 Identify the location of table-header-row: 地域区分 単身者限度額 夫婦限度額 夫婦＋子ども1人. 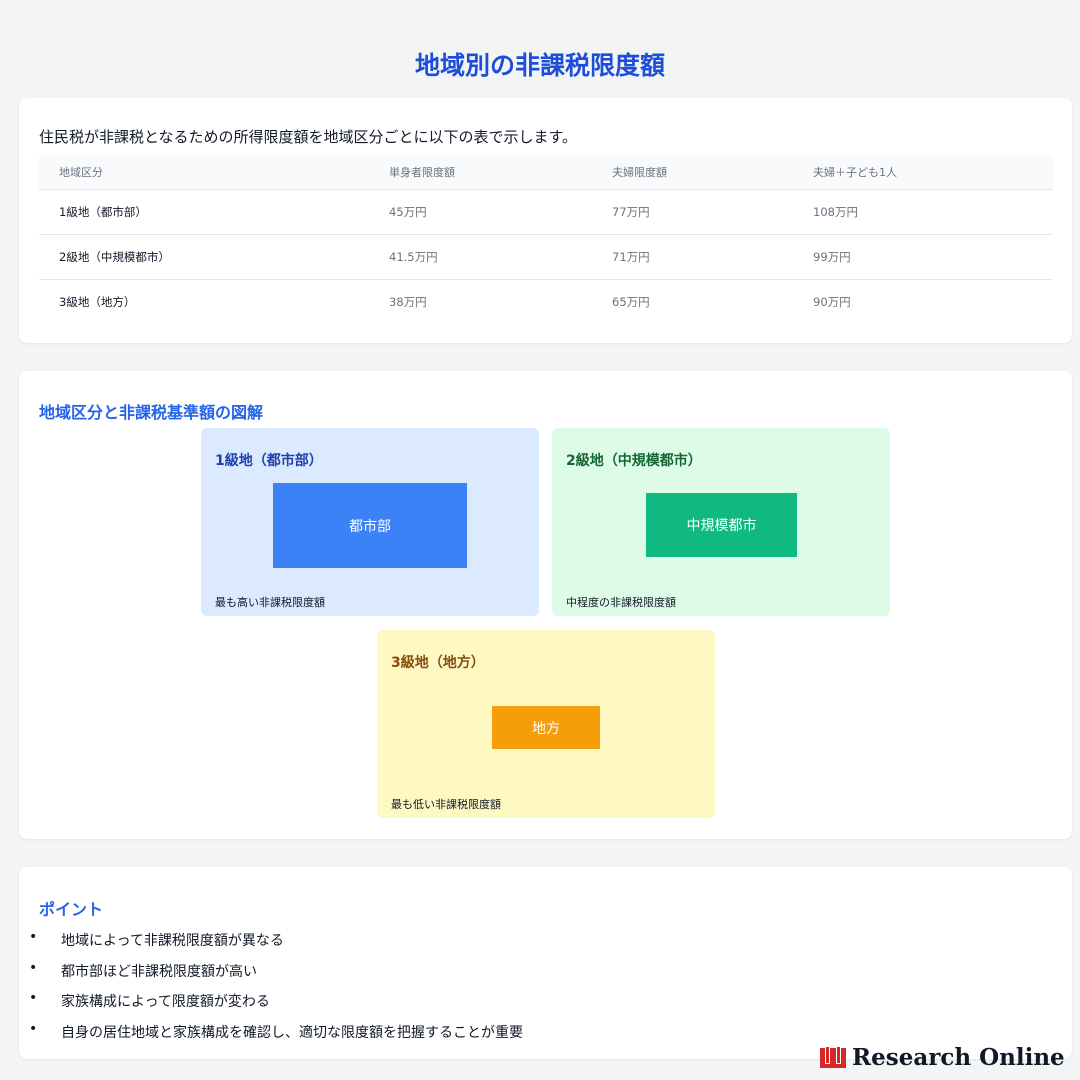
(546, 172).